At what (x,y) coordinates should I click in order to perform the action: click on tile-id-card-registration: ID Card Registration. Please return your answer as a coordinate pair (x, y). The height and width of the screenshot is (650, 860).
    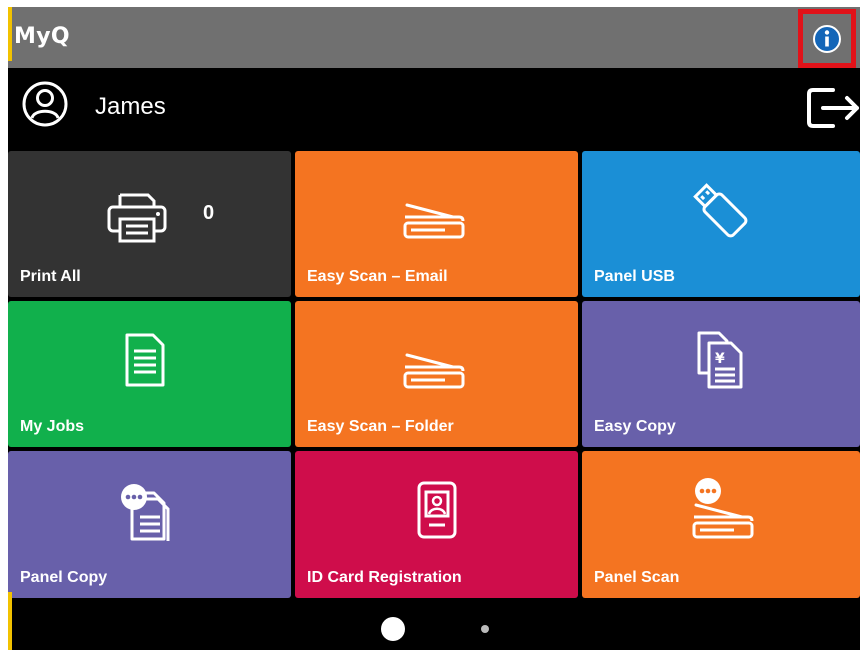
    Looking at the image, I should click on (436, 524).